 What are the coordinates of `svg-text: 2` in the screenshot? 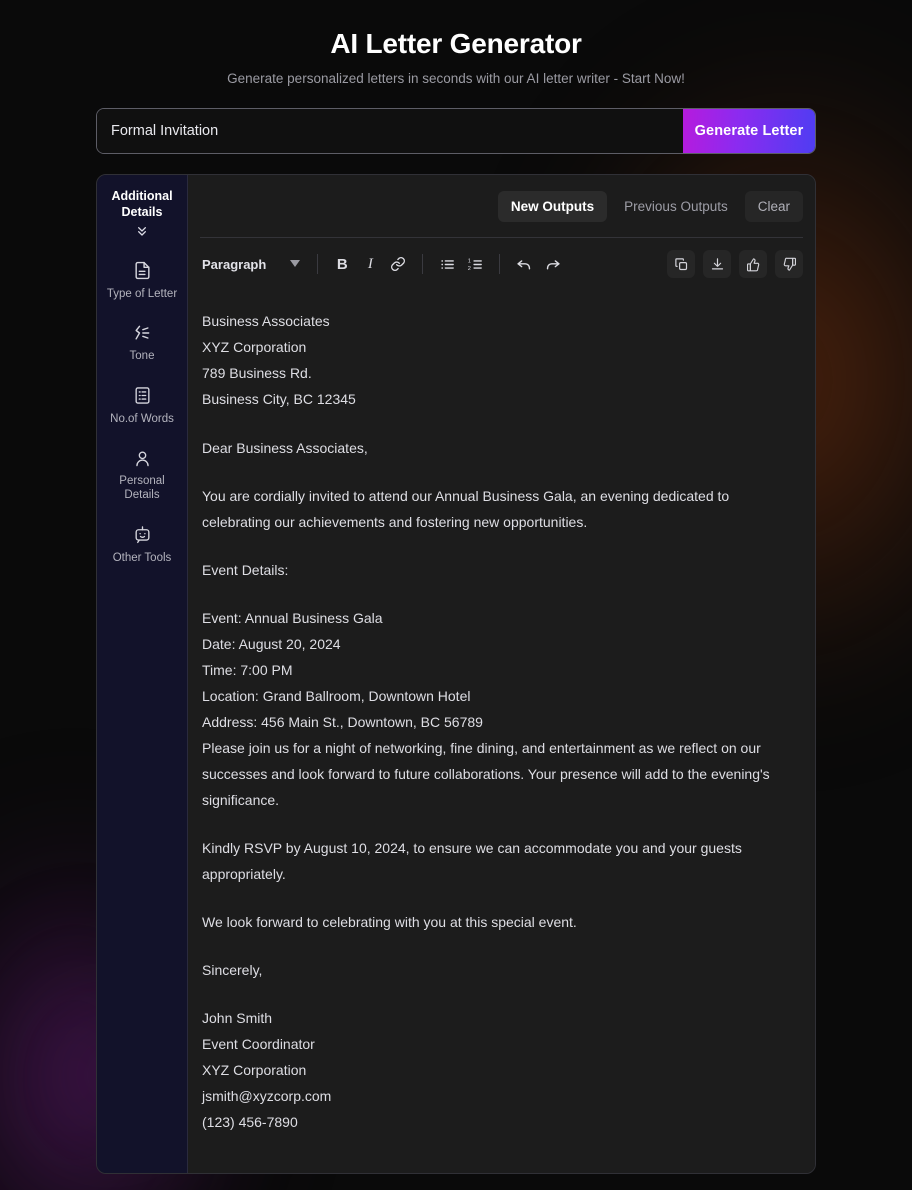 It's located at (469, 269).